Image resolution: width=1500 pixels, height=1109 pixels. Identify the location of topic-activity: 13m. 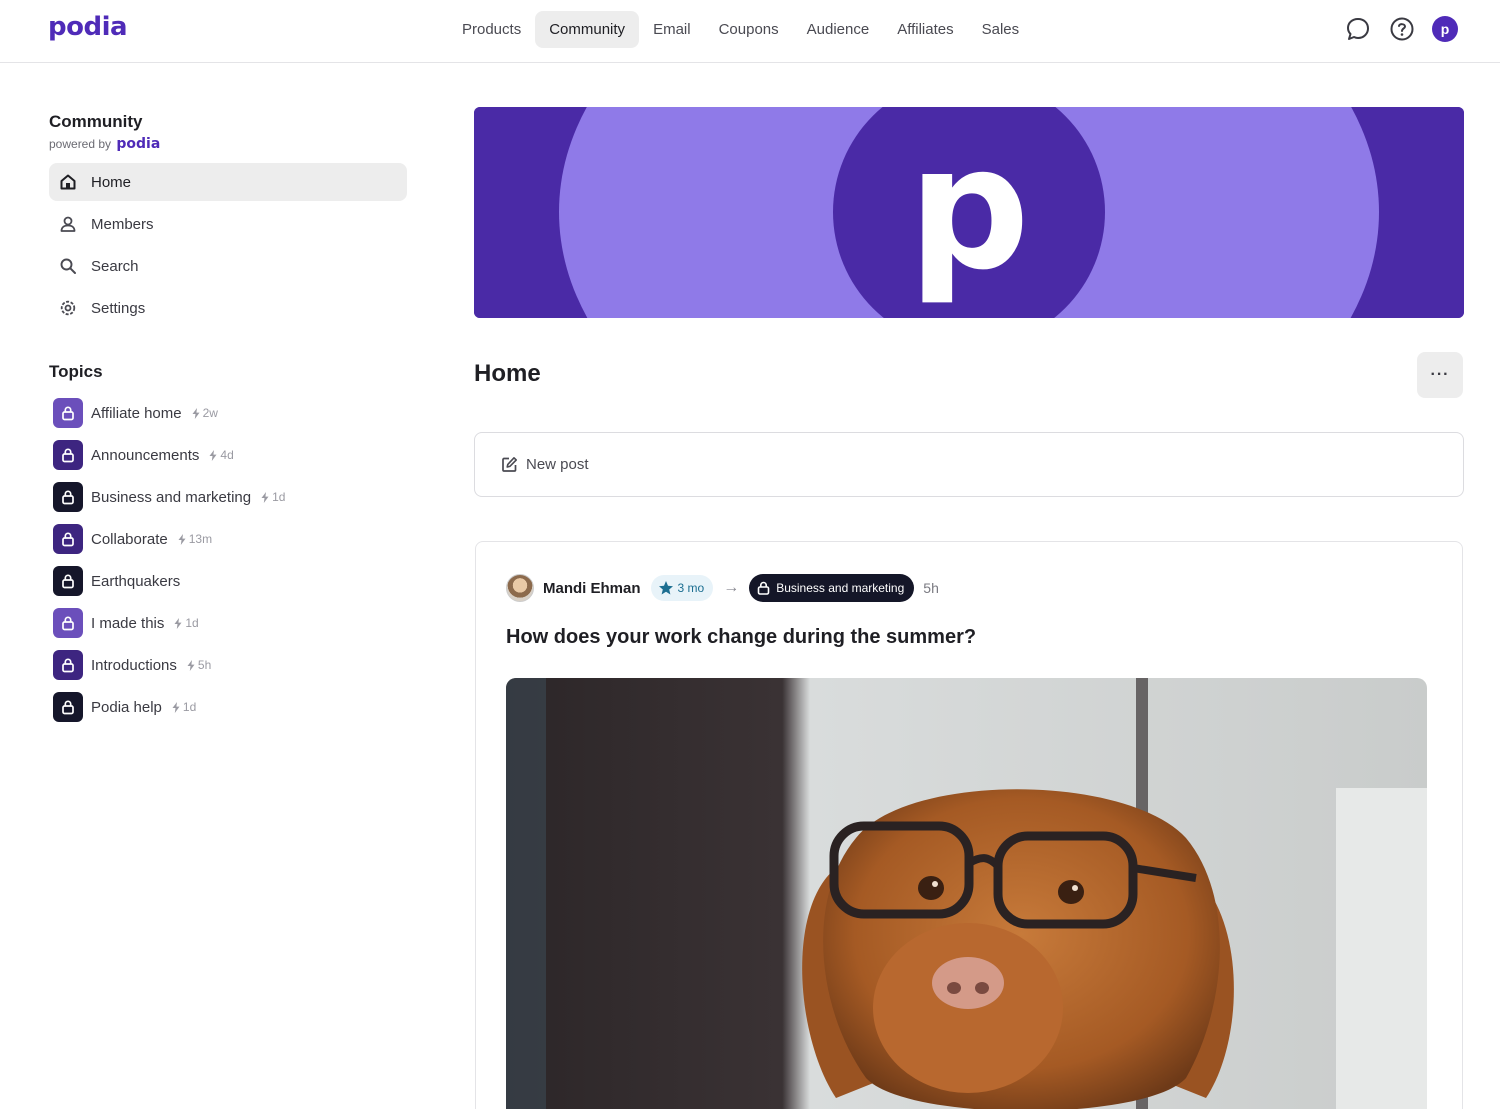
(195, 539).